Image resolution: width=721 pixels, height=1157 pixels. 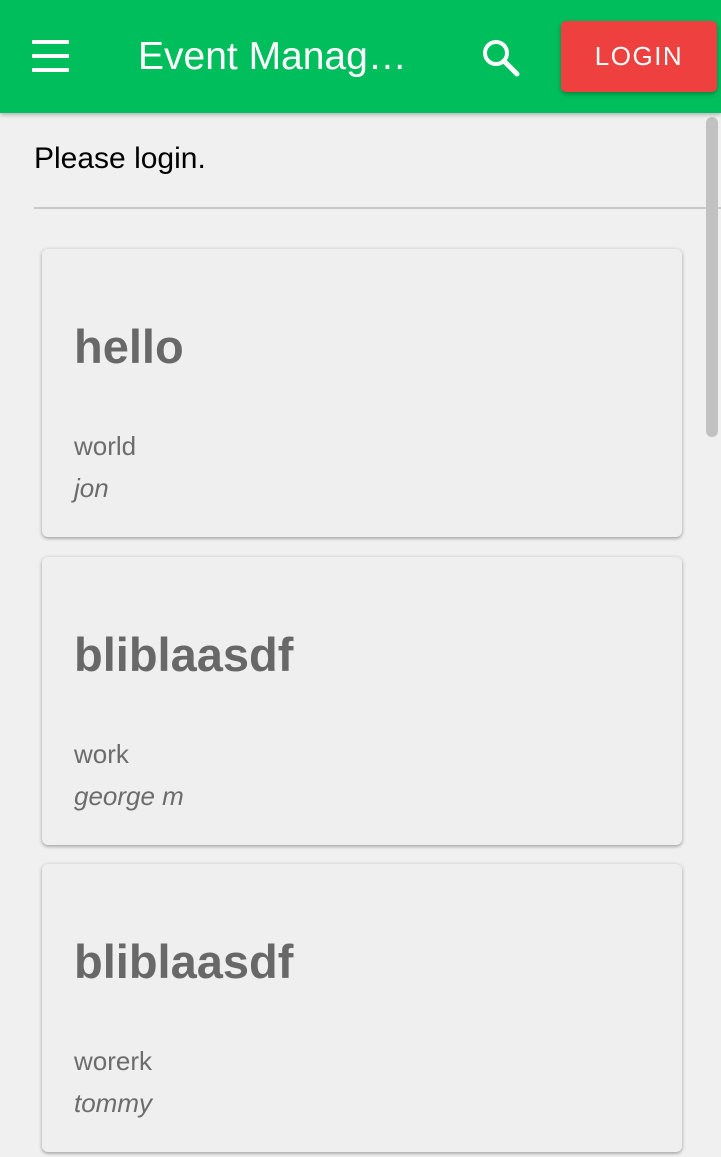 What do you see at coordinates (120, 158) in the screenshot?
I see `login-message: Please login.` at bounding box center [120, 158].